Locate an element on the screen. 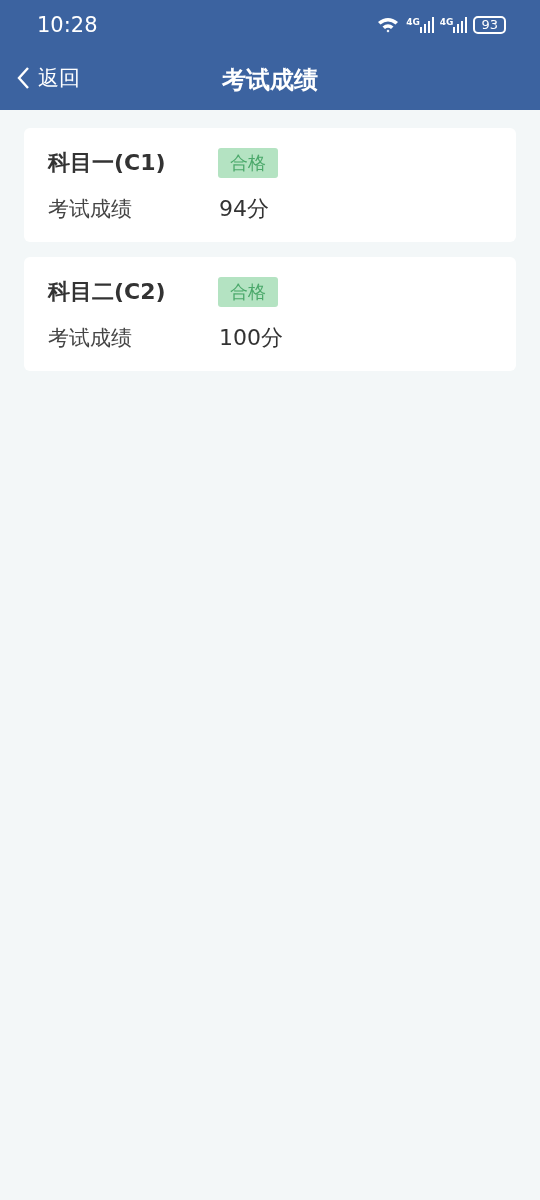  subject-name: 科目二(C2) is located at coordinates (107, 292).